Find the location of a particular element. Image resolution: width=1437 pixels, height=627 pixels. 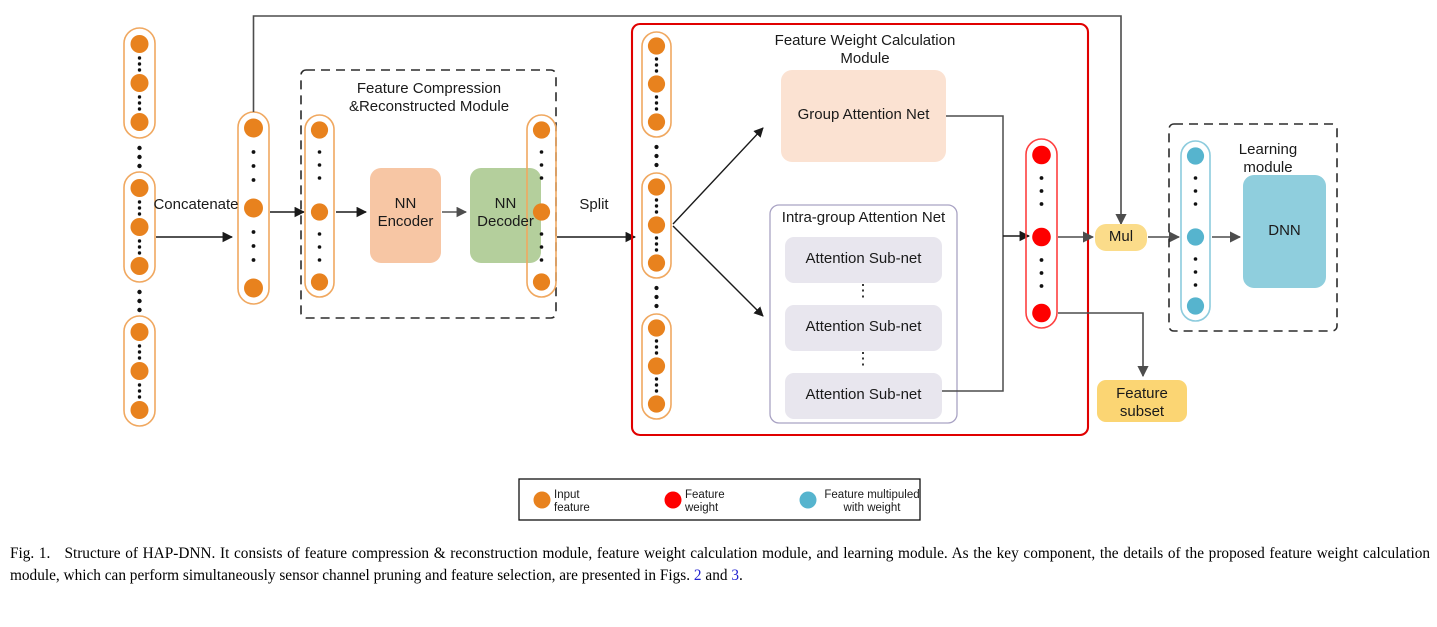

legend-label-weighted-feature: Feature multipuled with weight is located at coordinates (872, 501).